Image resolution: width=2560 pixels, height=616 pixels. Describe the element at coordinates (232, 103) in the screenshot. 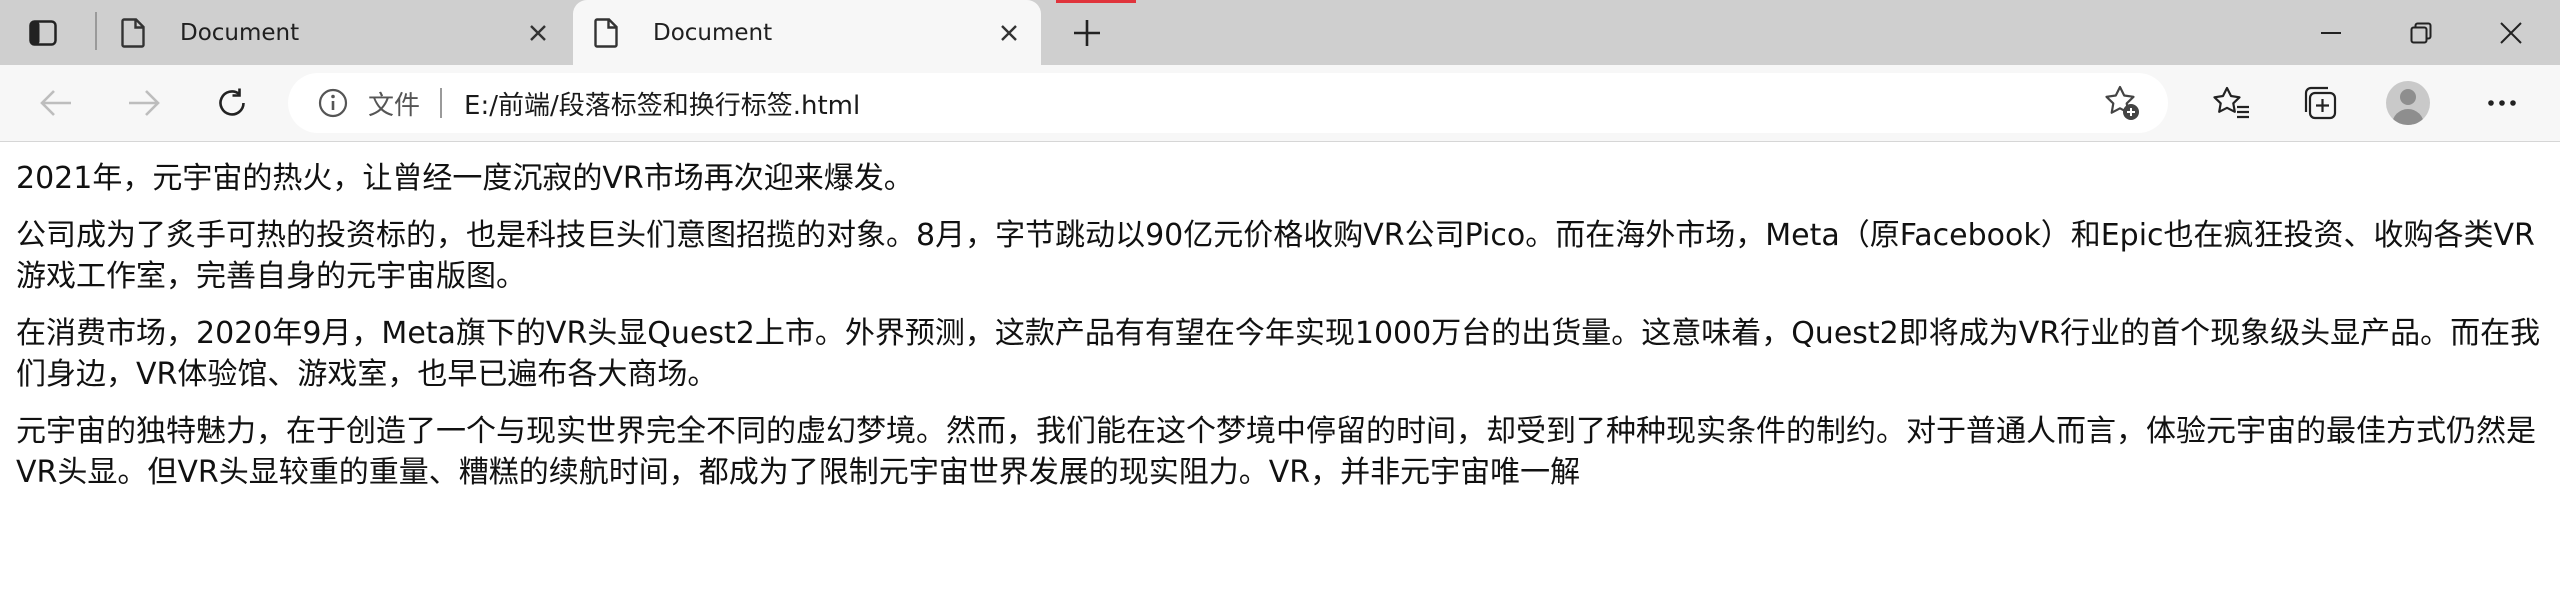

I see `reload-icon` at that location.